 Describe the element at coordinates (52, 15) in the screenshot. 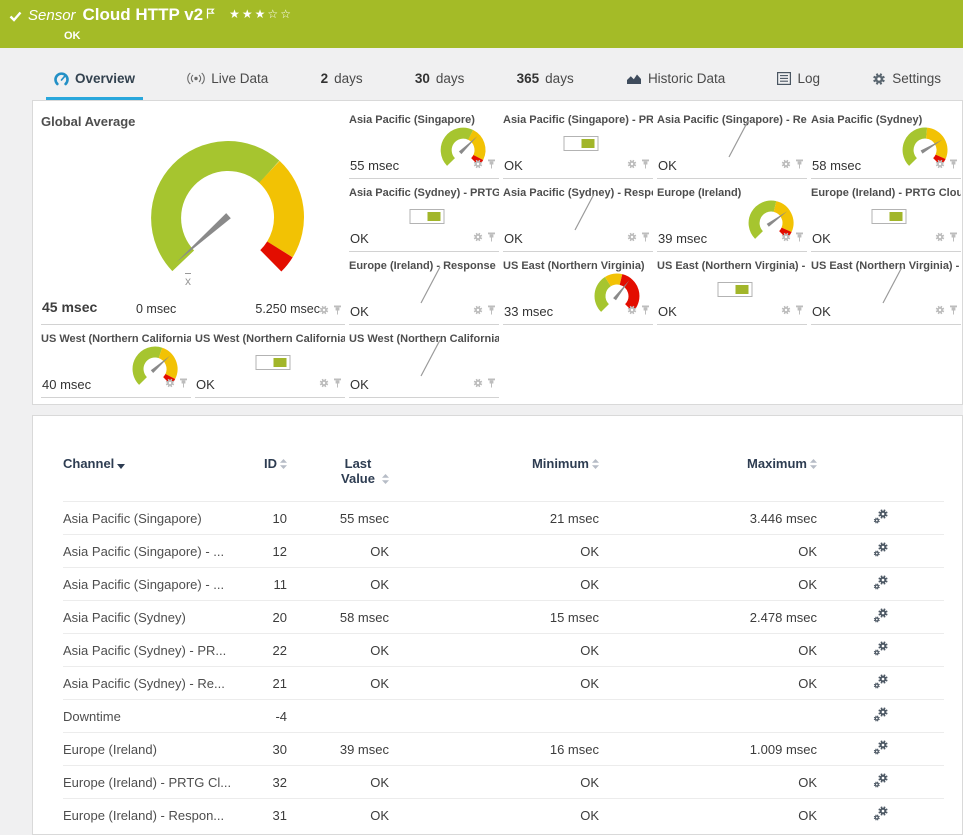

I see `sensor-kind-label: Sensor` at that location.